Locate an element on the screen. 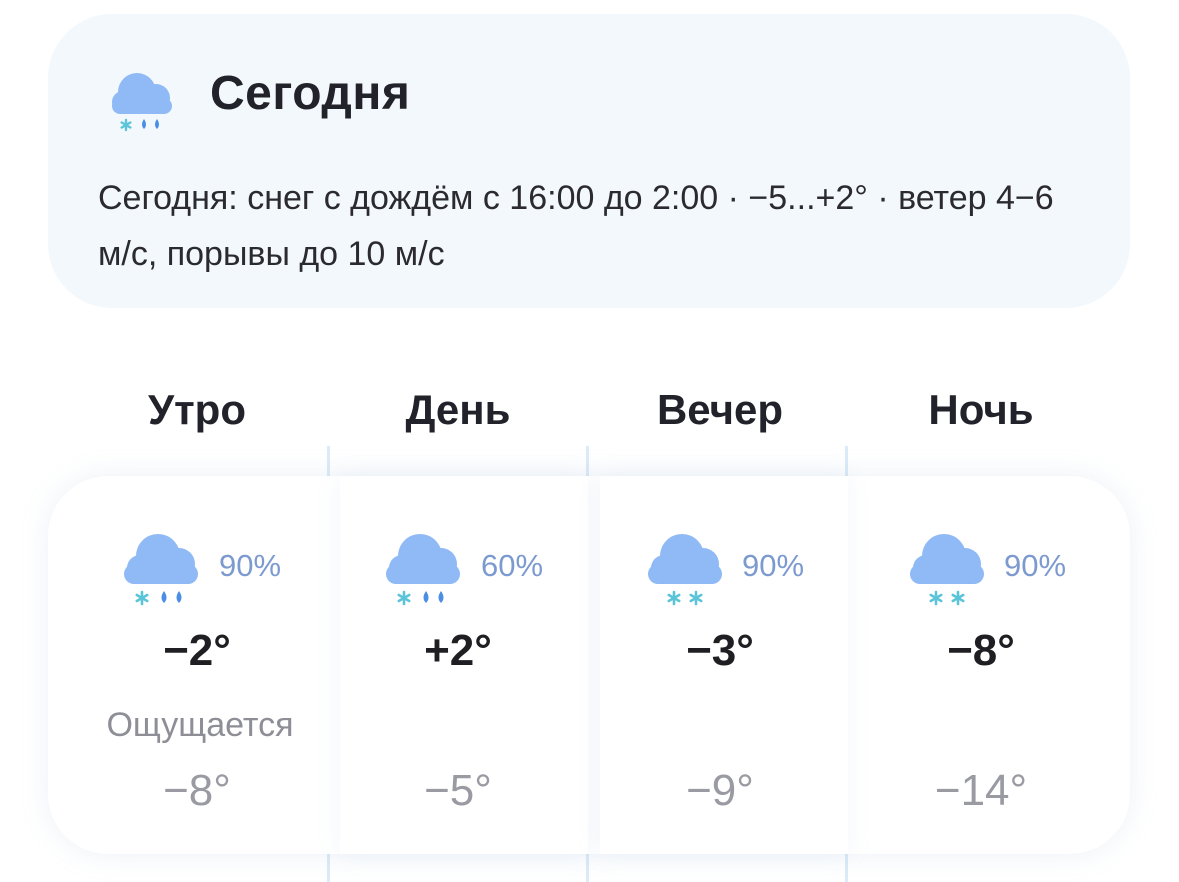 The width and height of the screenshot is (1179, 882). precip-probability-night: 90% is located at coordinates (1035, 565).